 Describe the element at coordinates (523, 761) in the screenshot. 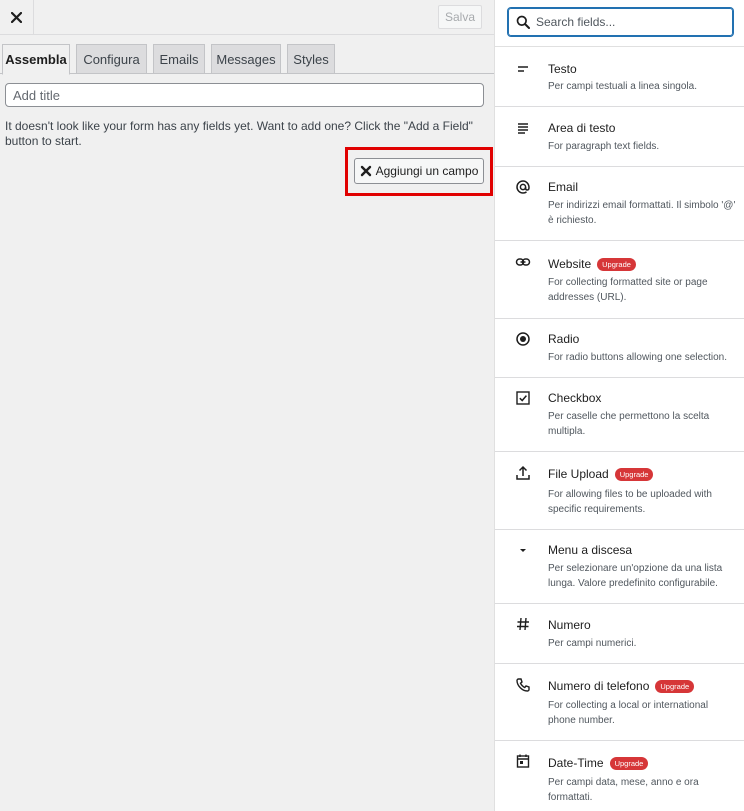

I see `calendar-icon` at that location.